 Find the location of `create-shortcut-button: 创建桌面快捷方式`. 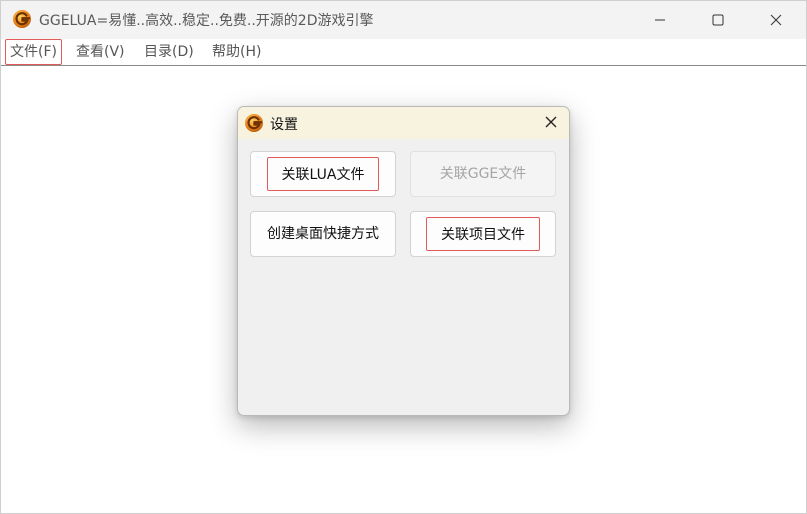

create-shortcut-button: 创建桌面快捷方式 is located at coordinates (323, 234).